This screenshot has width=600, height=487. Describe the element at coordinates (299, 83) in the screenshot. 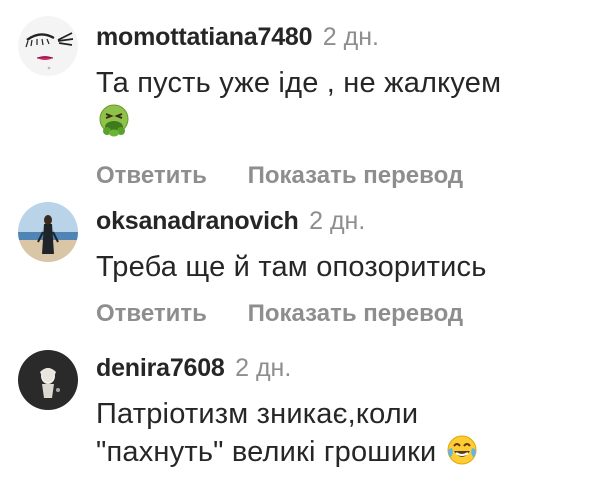

I see `comment-text-content: Та пусть уже іде , не жалкуем` at that location.